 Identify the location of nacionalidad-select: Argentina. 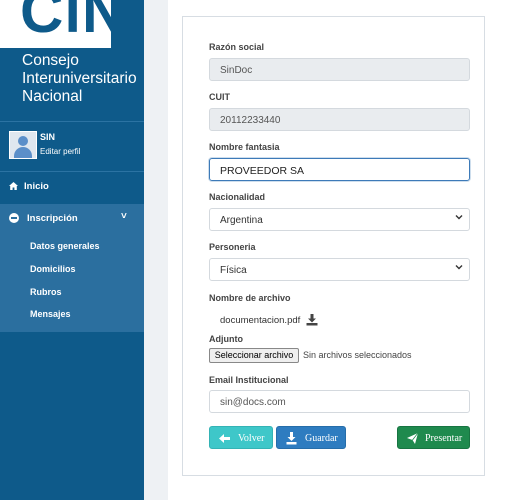
(339, 219).